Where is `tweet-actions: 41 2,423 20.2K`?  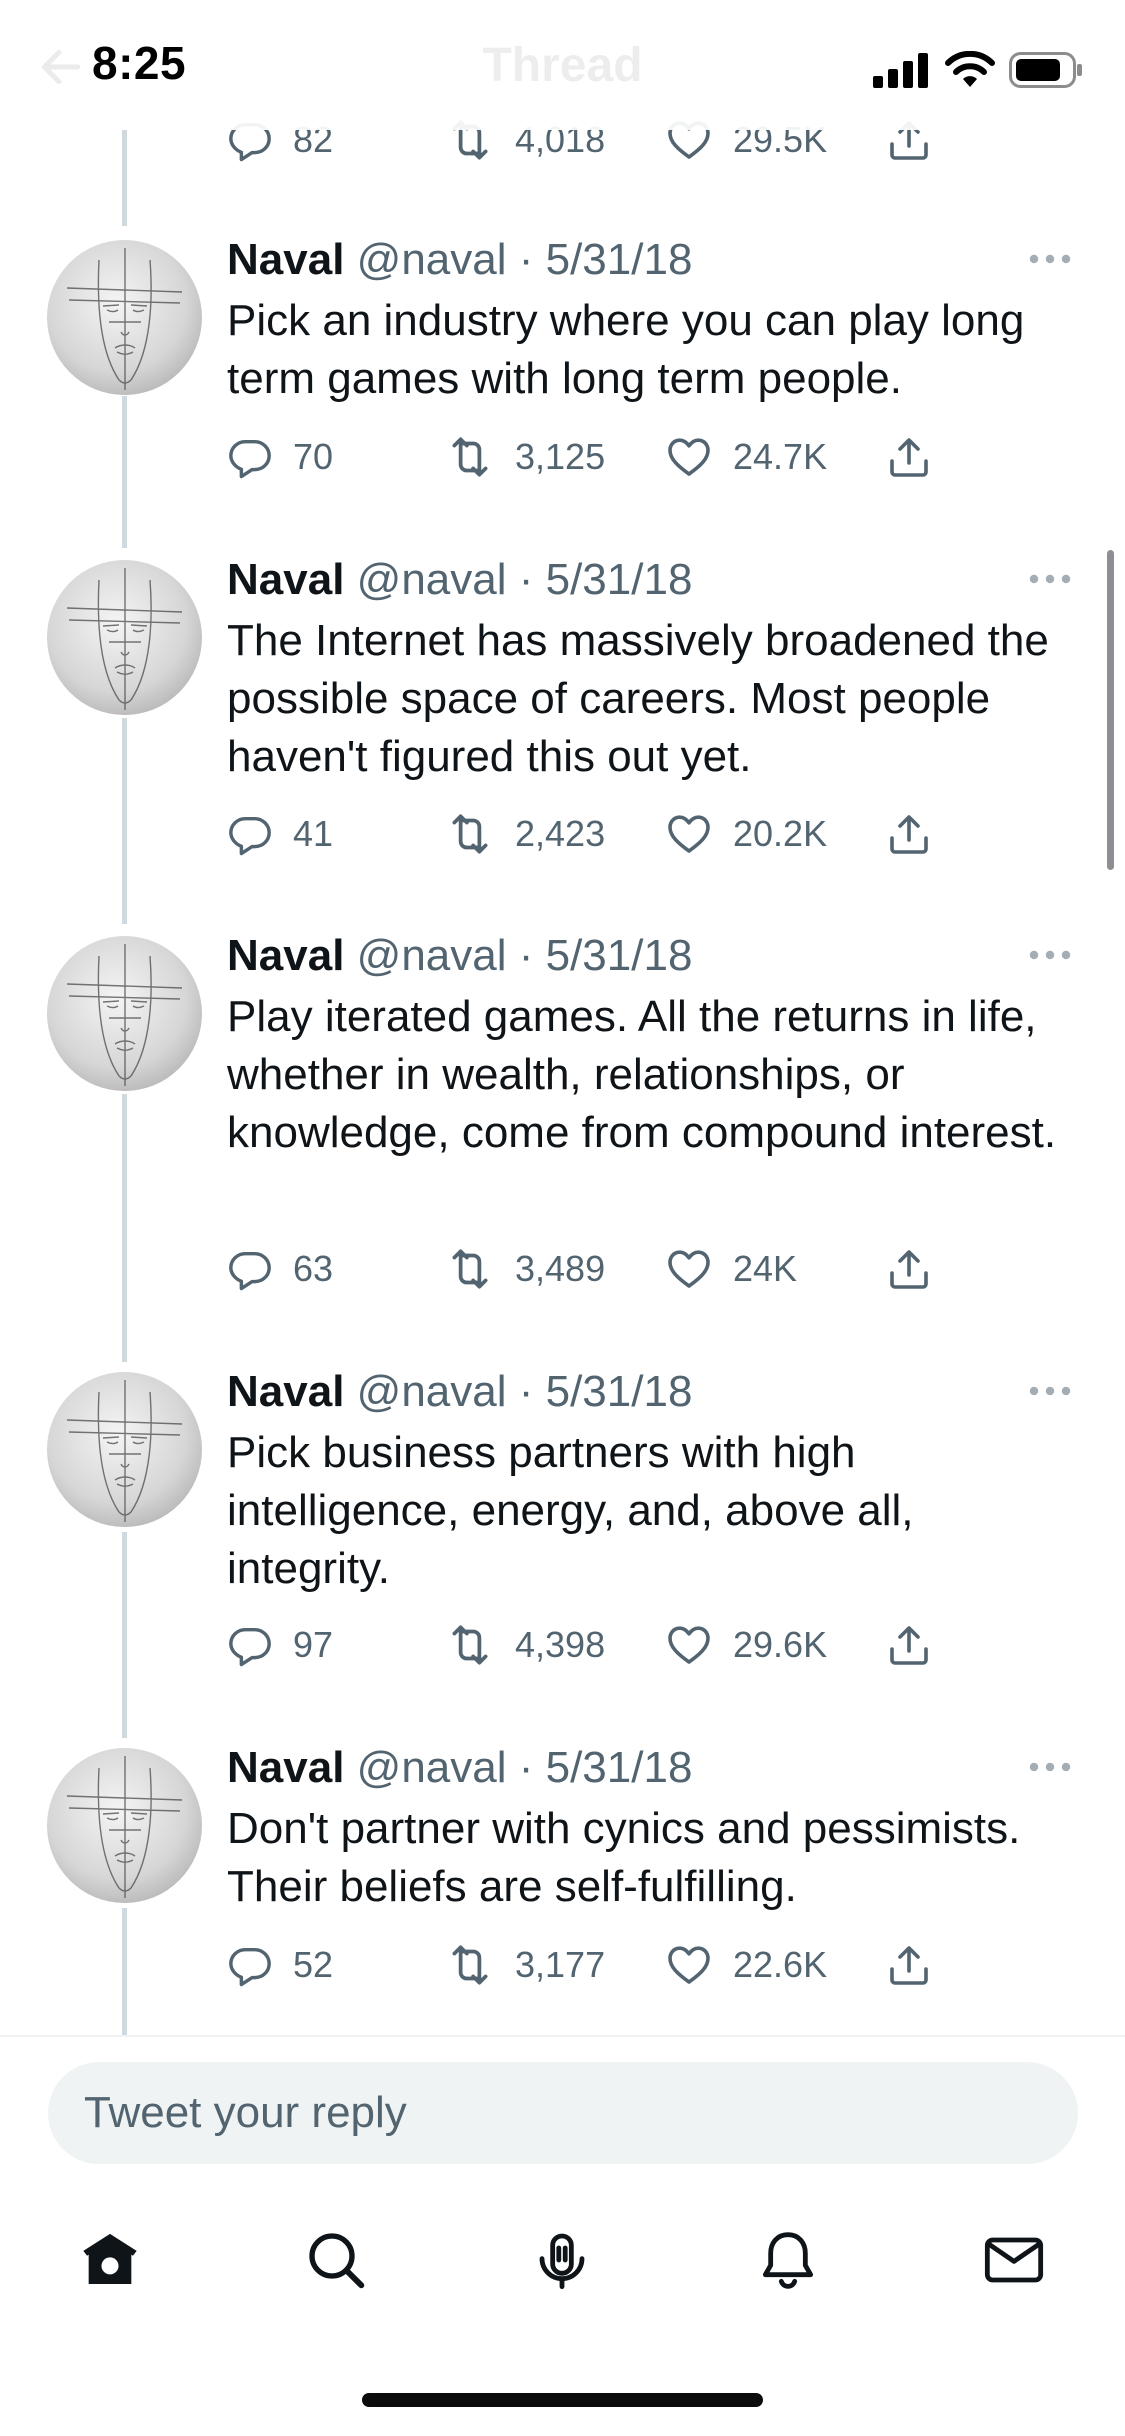 tweet-actions: 41 2,423 20.2K is located at coordinates (597, 834).